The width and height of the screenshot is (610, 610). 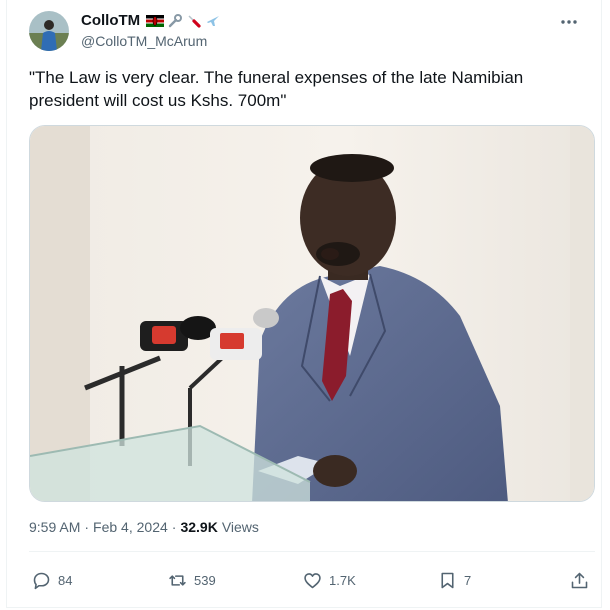 I want to click on author-handle: @ColloTM_McArum, so click(x=144, y=41).